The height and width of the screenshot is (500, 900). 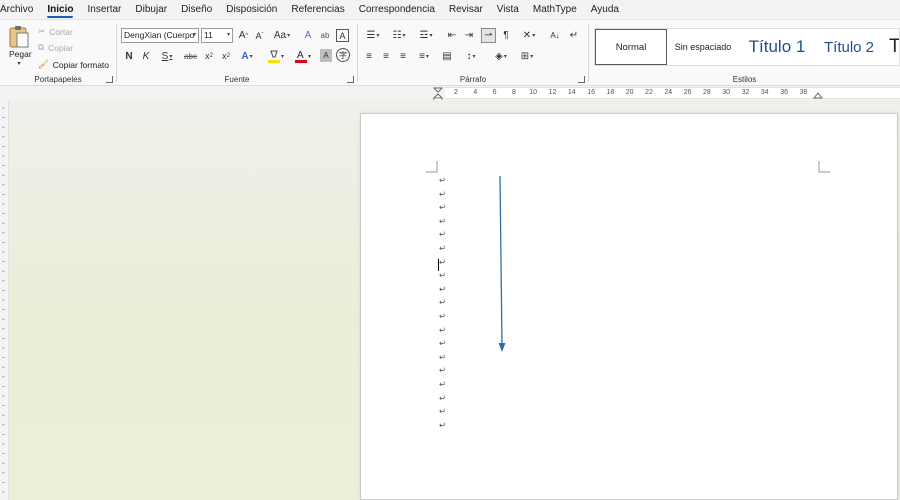 I want to click on tab-ayuda: Ayuda, so click(x=605, y=9).